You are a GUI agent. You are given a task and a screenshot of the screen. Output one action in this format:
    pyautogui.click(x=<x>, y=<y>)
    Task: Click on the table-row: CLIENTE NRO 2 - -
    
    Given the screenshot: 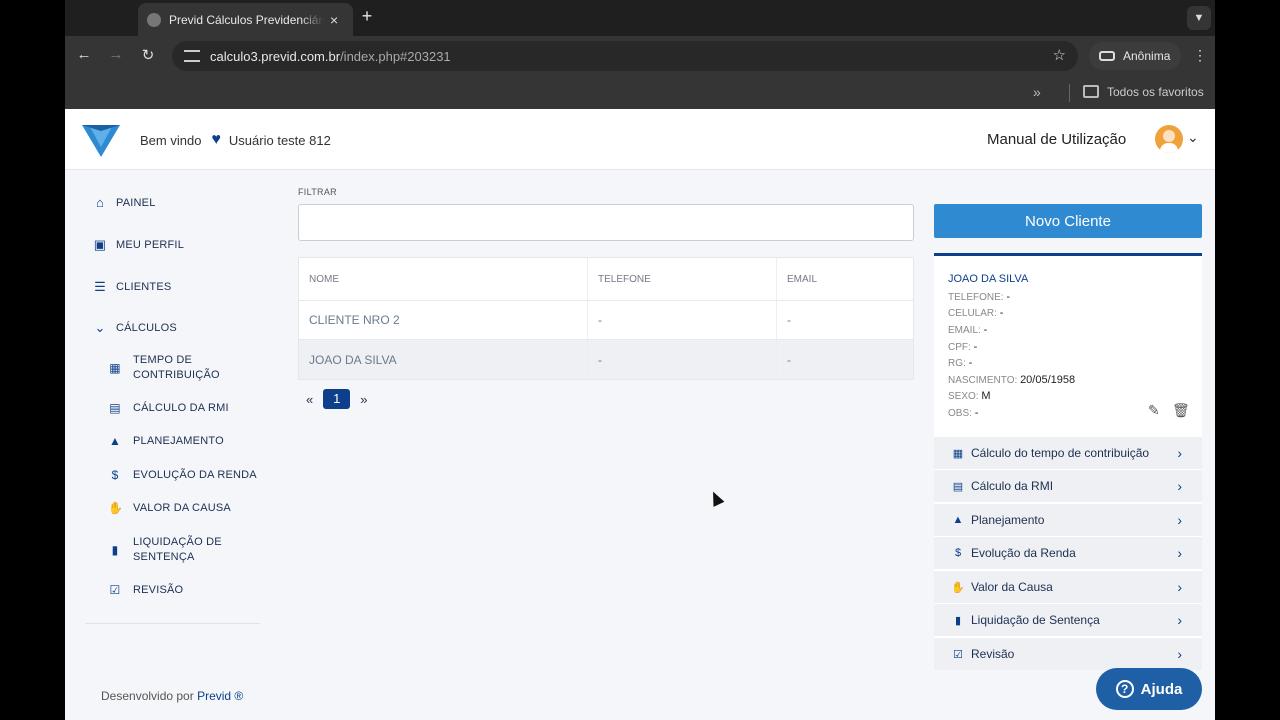 What is the action you would take?
    pyautogui.click(x=606, y=320)
    